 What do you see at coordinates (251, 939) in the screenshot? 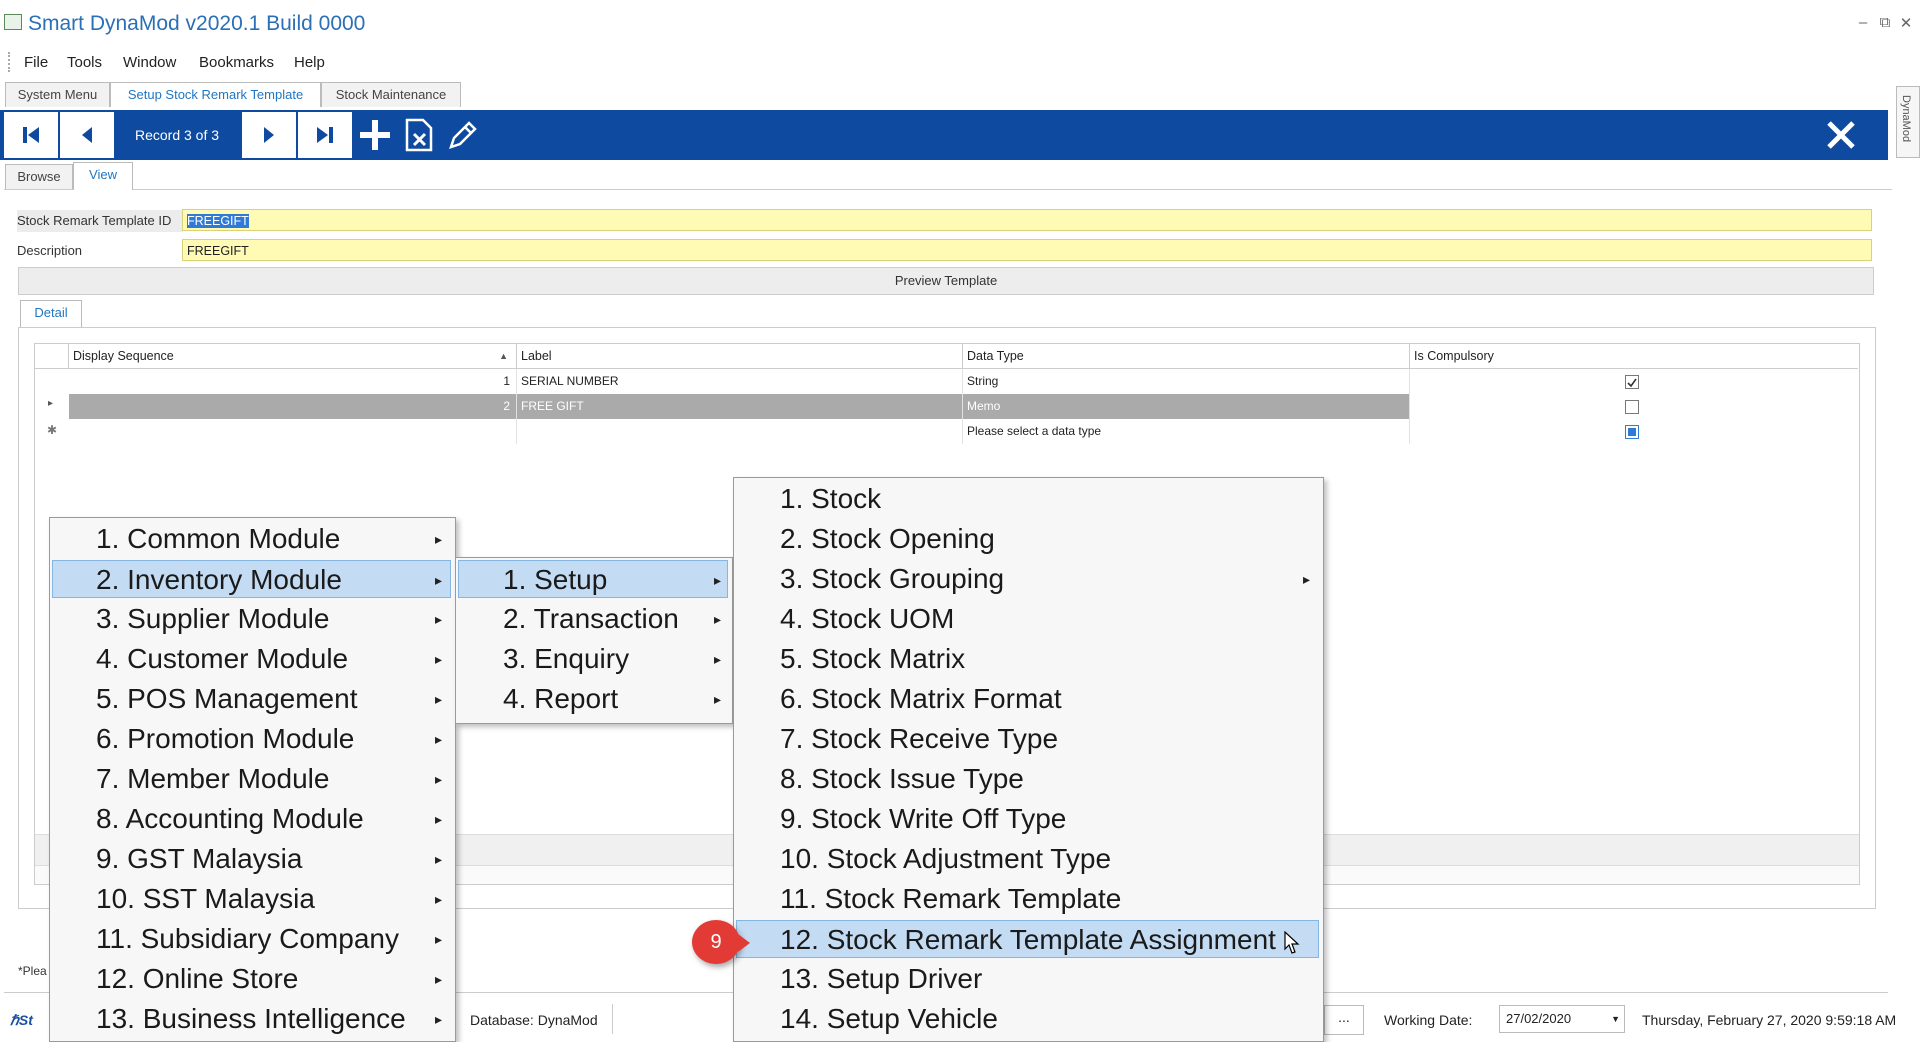
I see `menu-item-subsidiary-company: 11. Subsidiary Company ▸` at bounding box center [251, 939].